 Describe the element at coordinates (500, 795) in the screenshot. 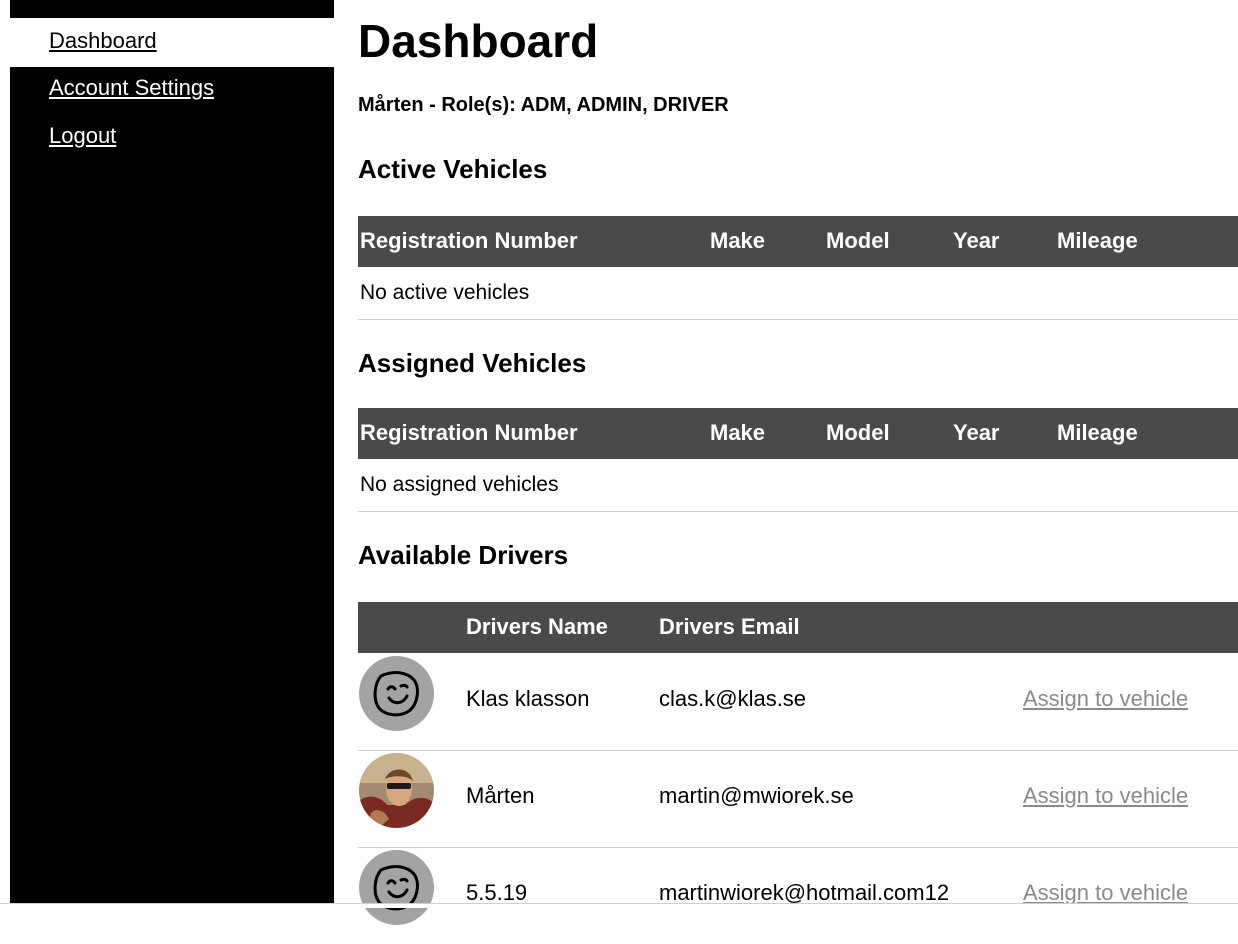

I see `driver-name: Mårten` at that location.